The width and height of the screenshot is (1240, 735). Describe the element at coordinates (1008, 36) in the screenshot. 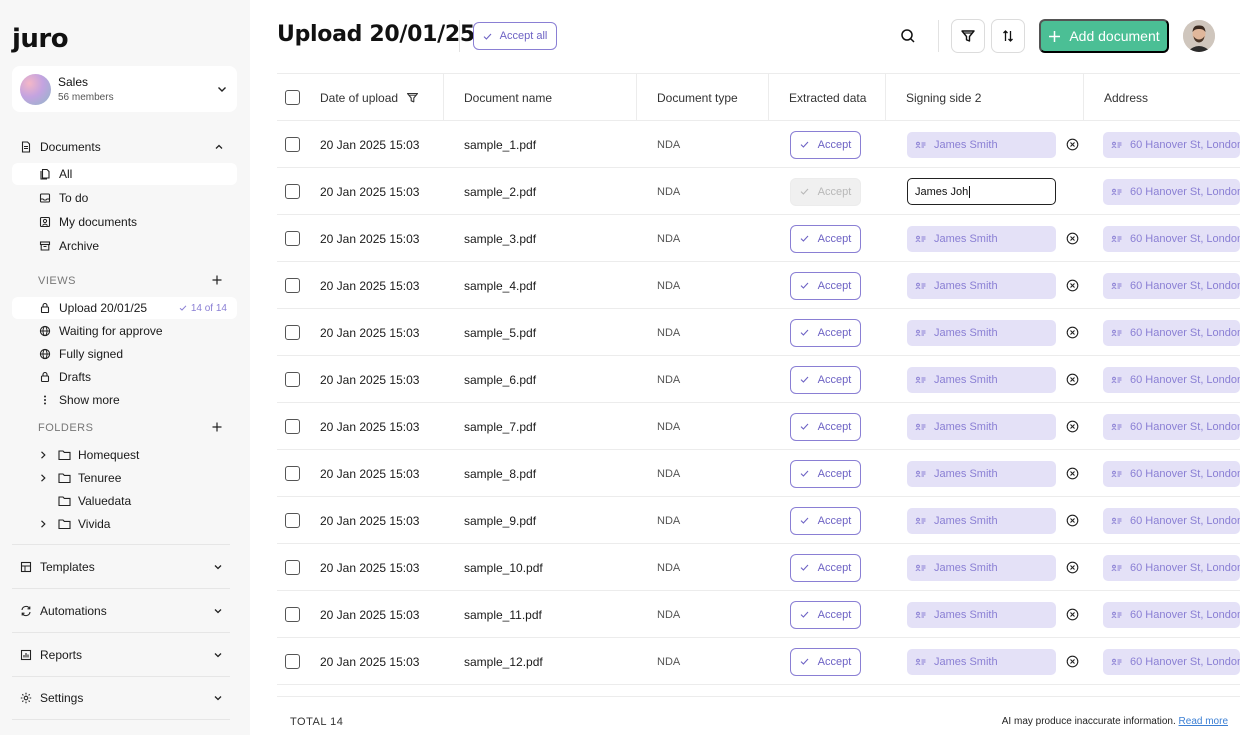

I see `sort-button` at that location.